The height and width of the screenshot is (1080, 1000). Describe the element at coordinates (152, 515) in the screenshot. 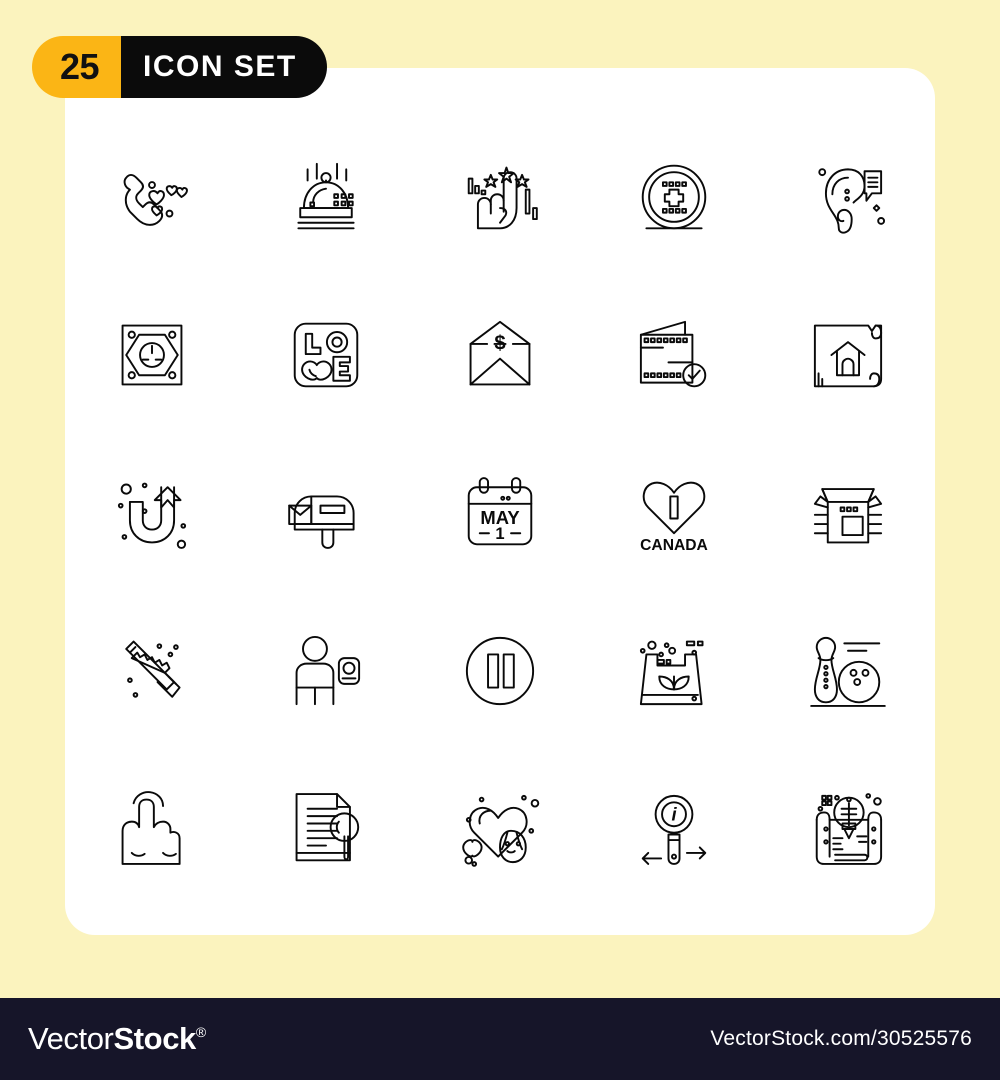

I see `u-turn-arrow-icon` at that location.